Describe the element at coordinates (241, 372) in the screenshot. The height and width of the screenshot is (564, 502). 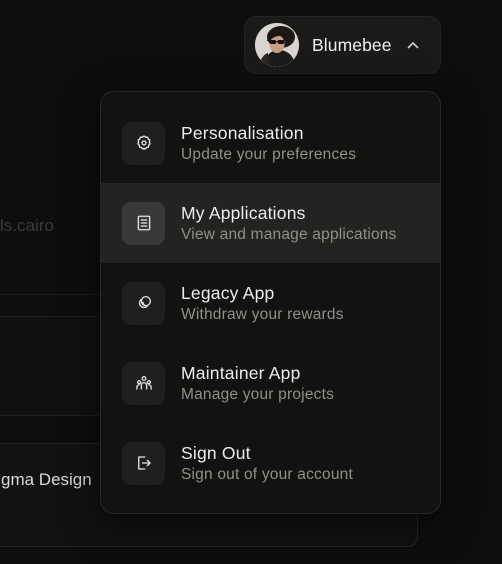
I see `menu-item-title: Maintainer App` at that location.